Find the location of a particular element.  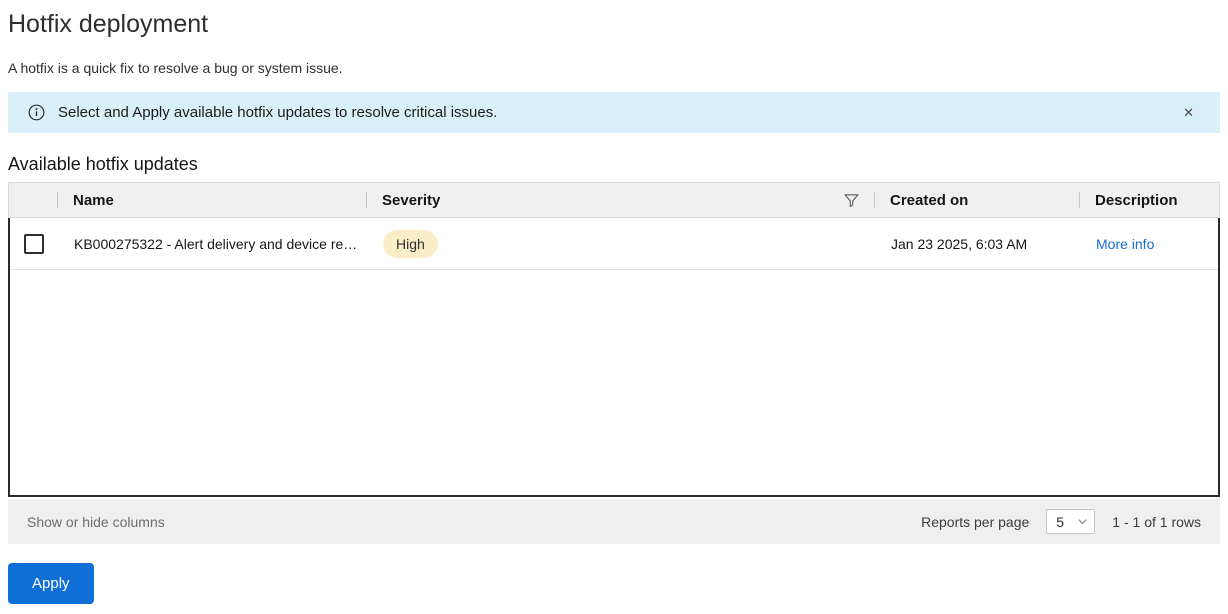

row-description-cell: More info is located at coordinates (1149, 244).